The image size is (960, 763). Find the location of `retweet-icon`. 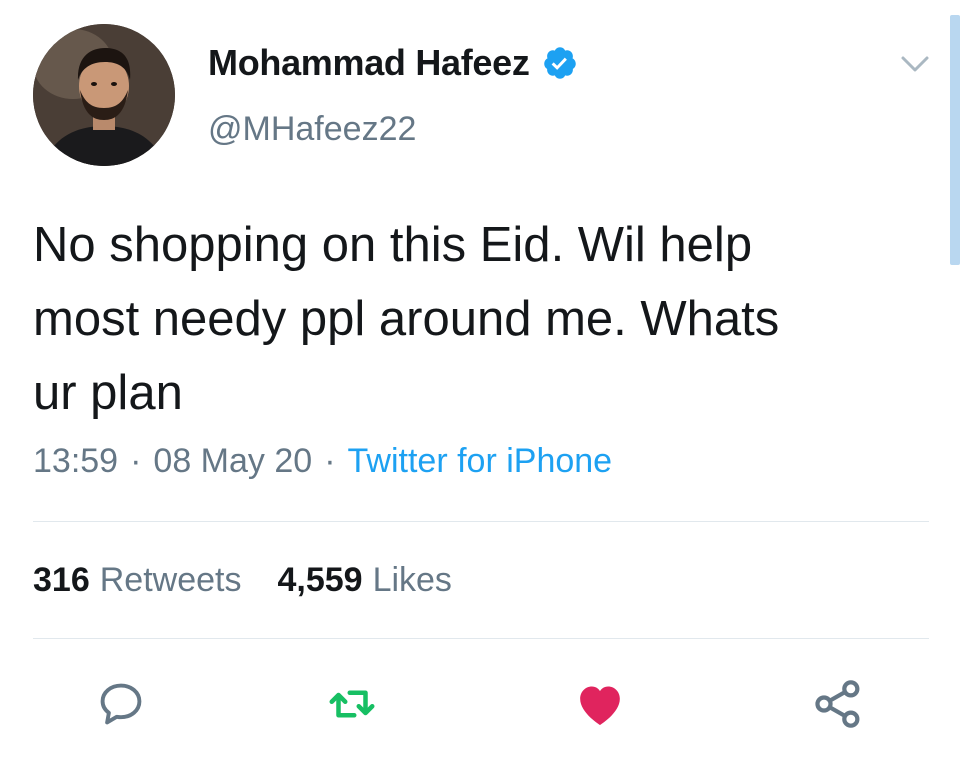

retweet-icon is located at coordinates (352, 704).